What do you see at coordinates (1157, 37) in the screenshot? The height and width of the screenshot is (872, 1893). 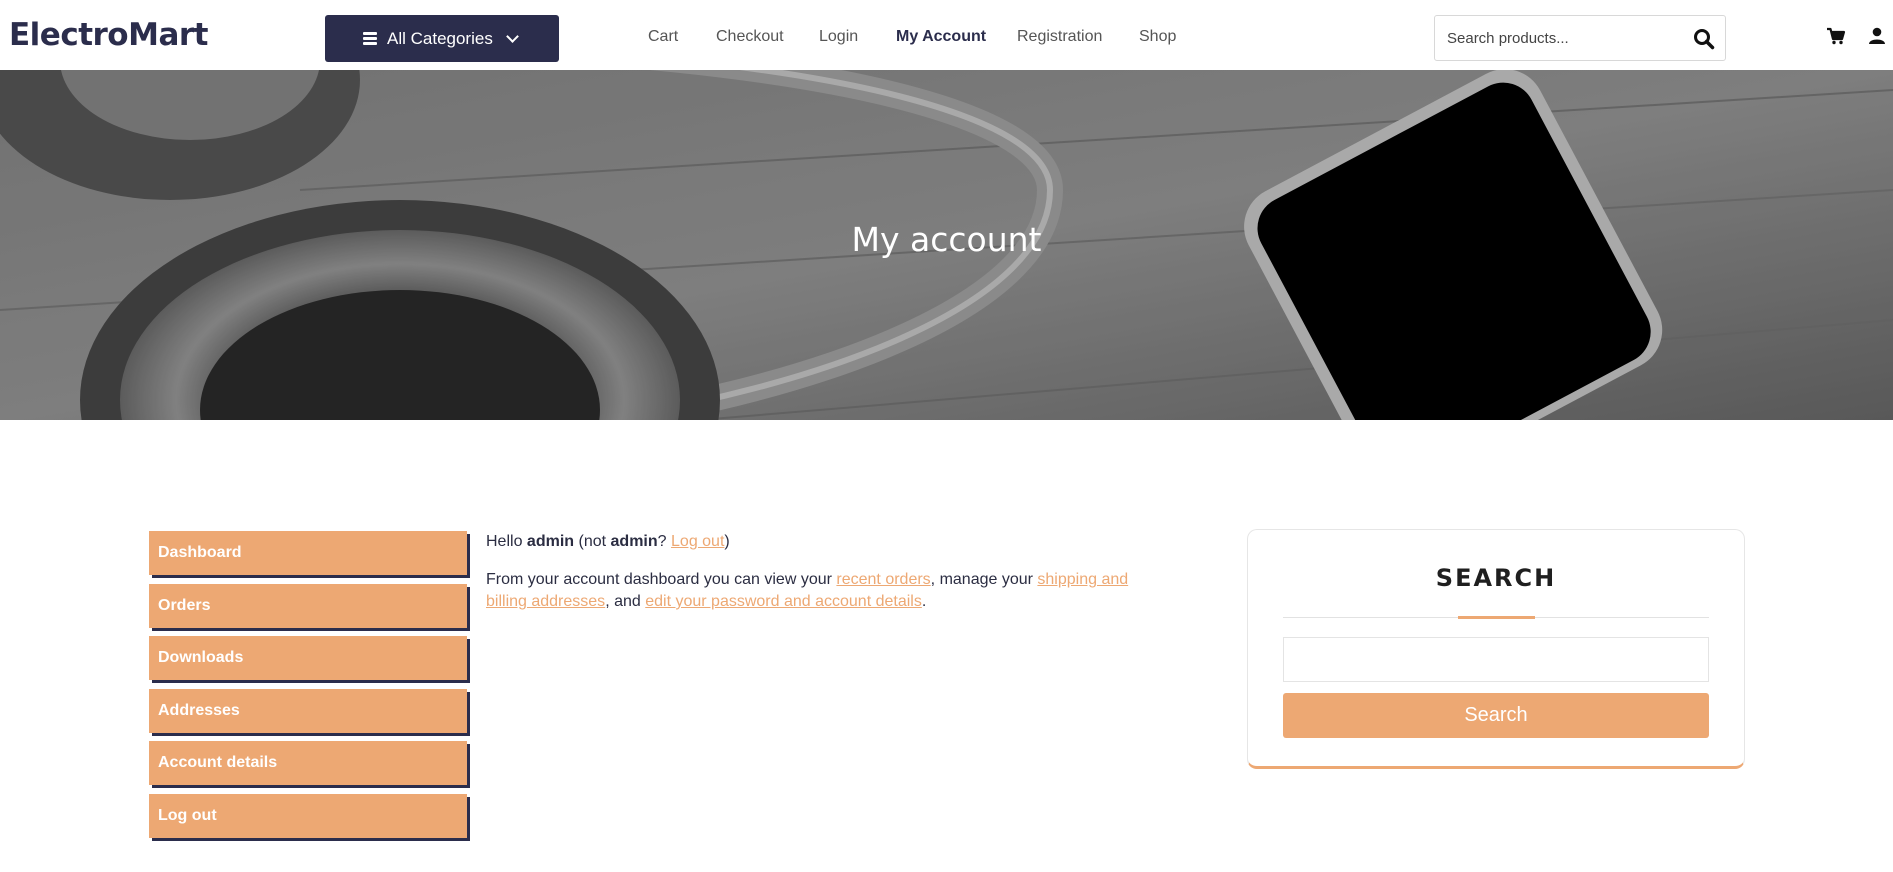 I see `nav-item-shop: Shop` at bounding box center [1157, 37].